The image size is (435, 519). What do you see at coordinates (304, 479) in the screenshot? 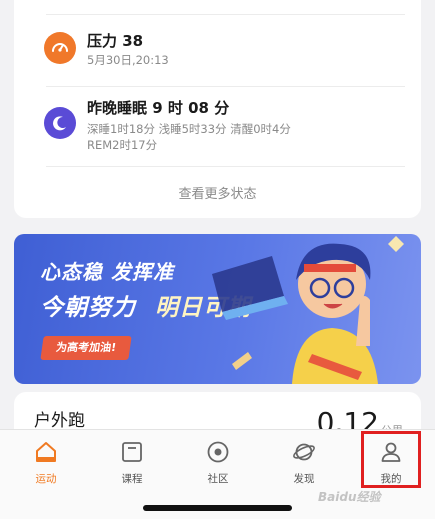
I see `tab-discover-label: 发现` at bounding box center [304, 479].